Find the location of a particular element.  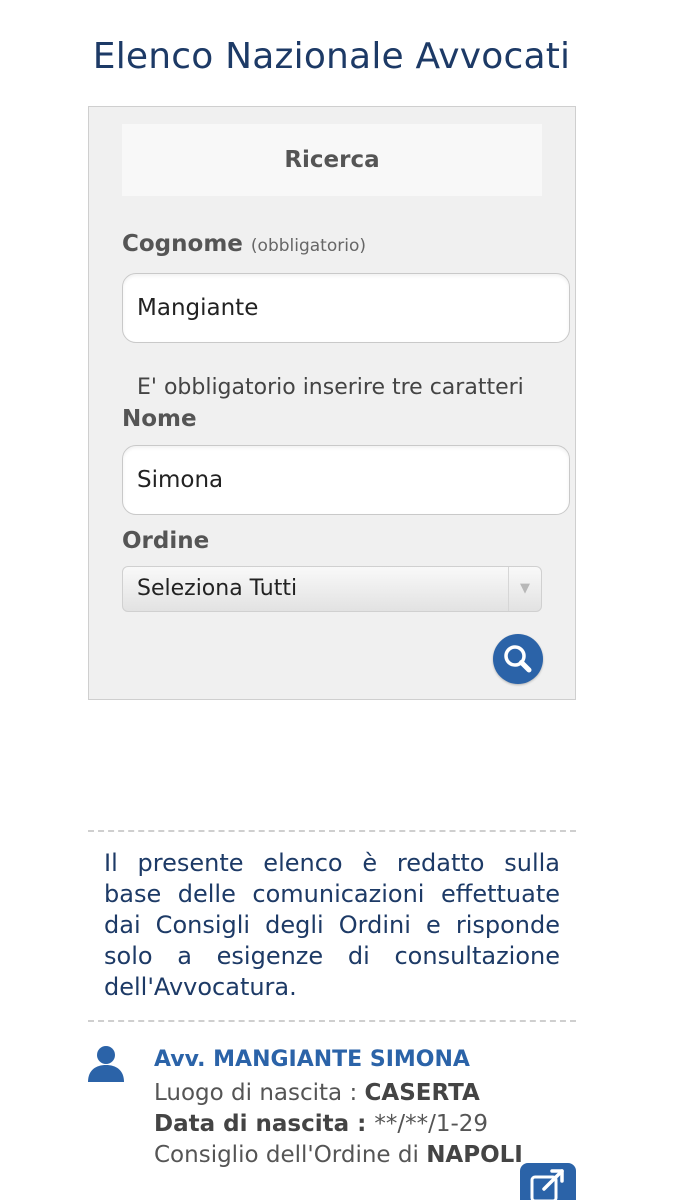

search-panel-heading: Ricerca is located at coordinates (332, 160).